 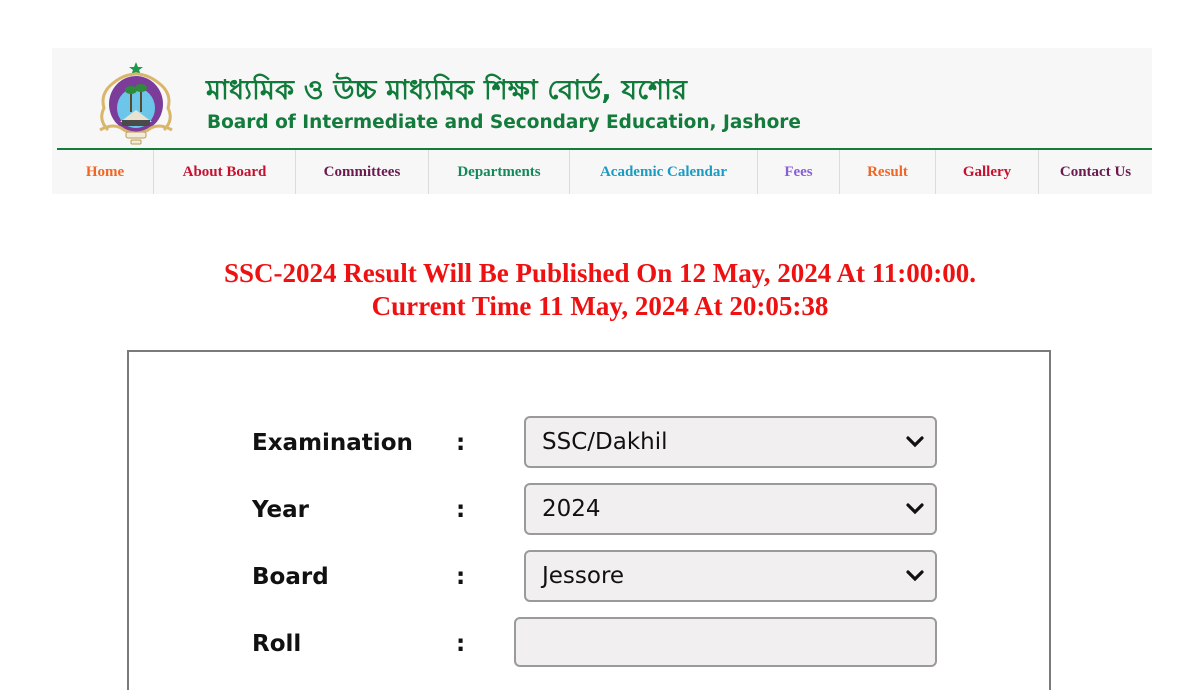 What do you see at coordinates (987, 172) in the screenshot?
I see `nav-gallery: Gallery` at bounding box center [987, 172].